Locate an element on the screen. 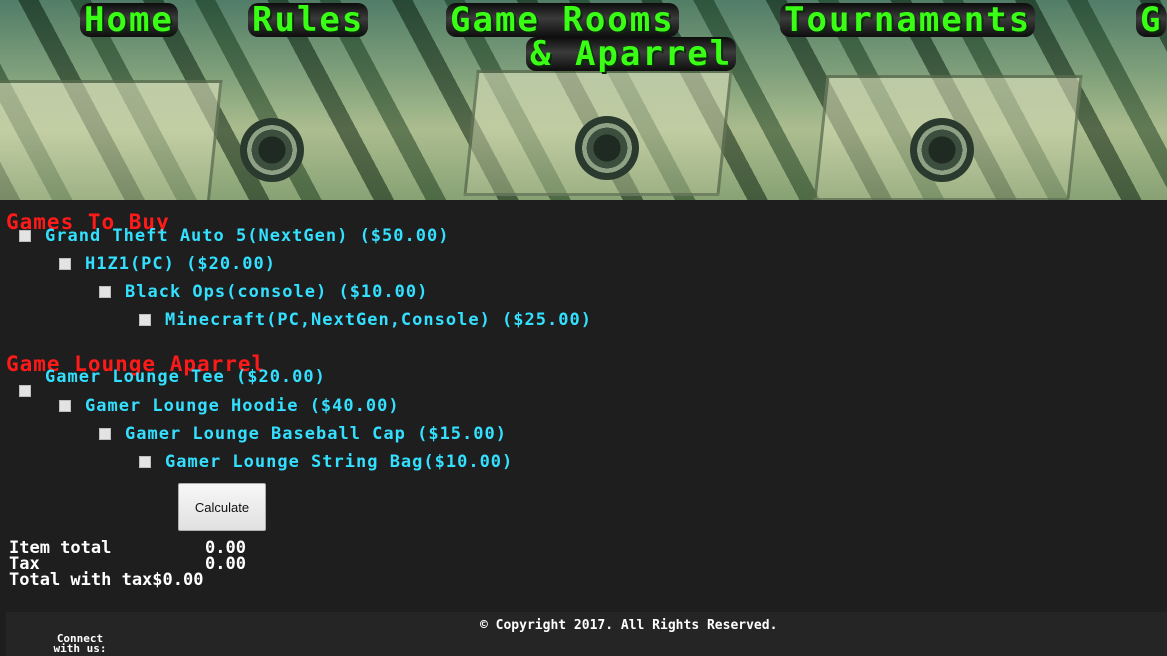  hoodie-checkbox is located at coordinates (65, 406).